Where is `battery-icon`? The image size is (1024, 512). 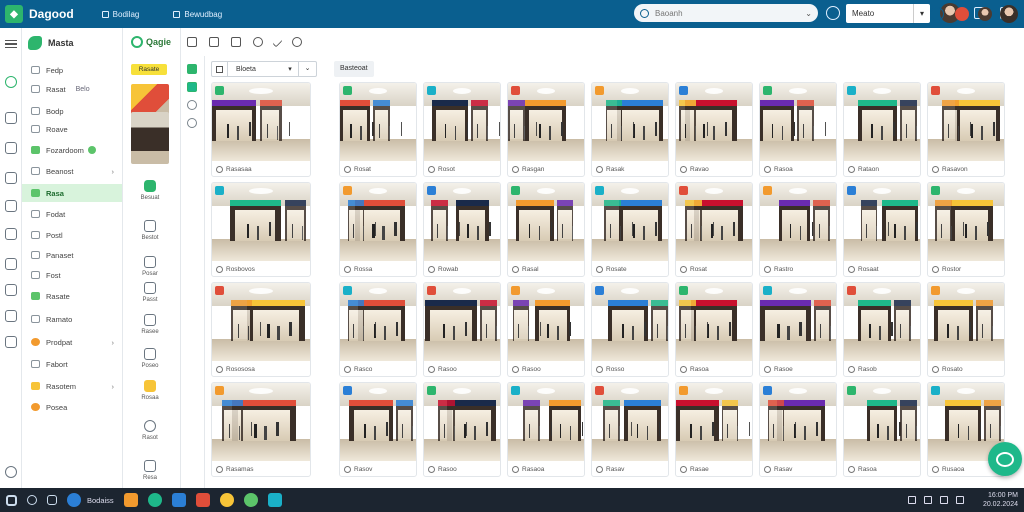
battery-icon is located at coordinates (960, 500).